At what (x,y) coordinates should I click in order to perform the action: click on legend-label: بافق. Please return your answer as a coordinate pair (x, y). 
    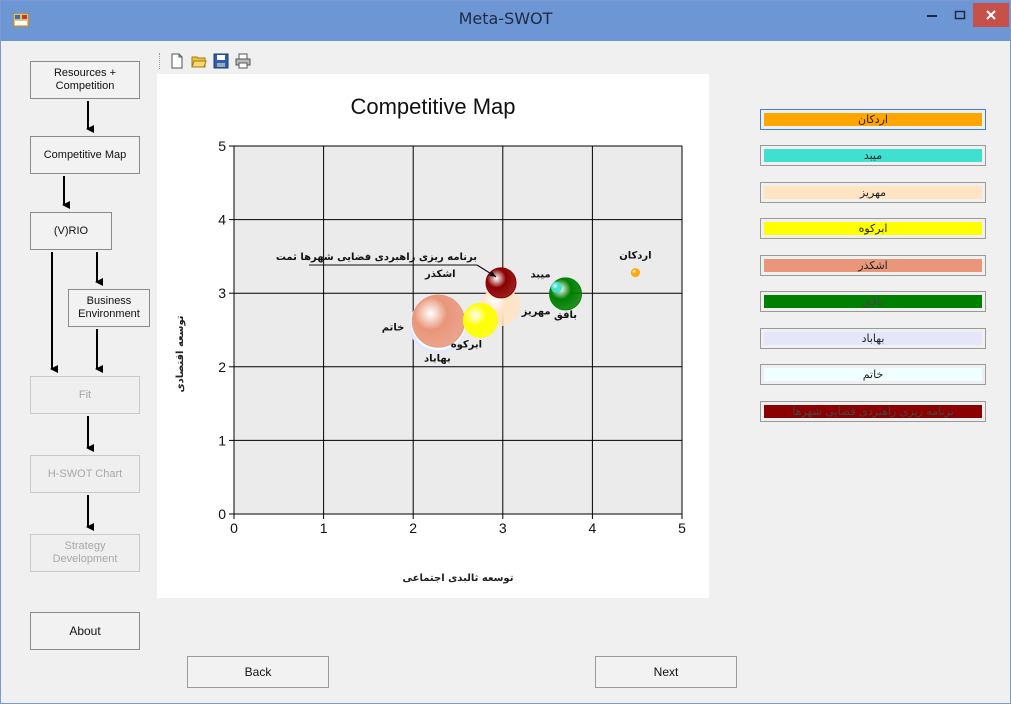
    Looking at the image, I should click on (873, 301).